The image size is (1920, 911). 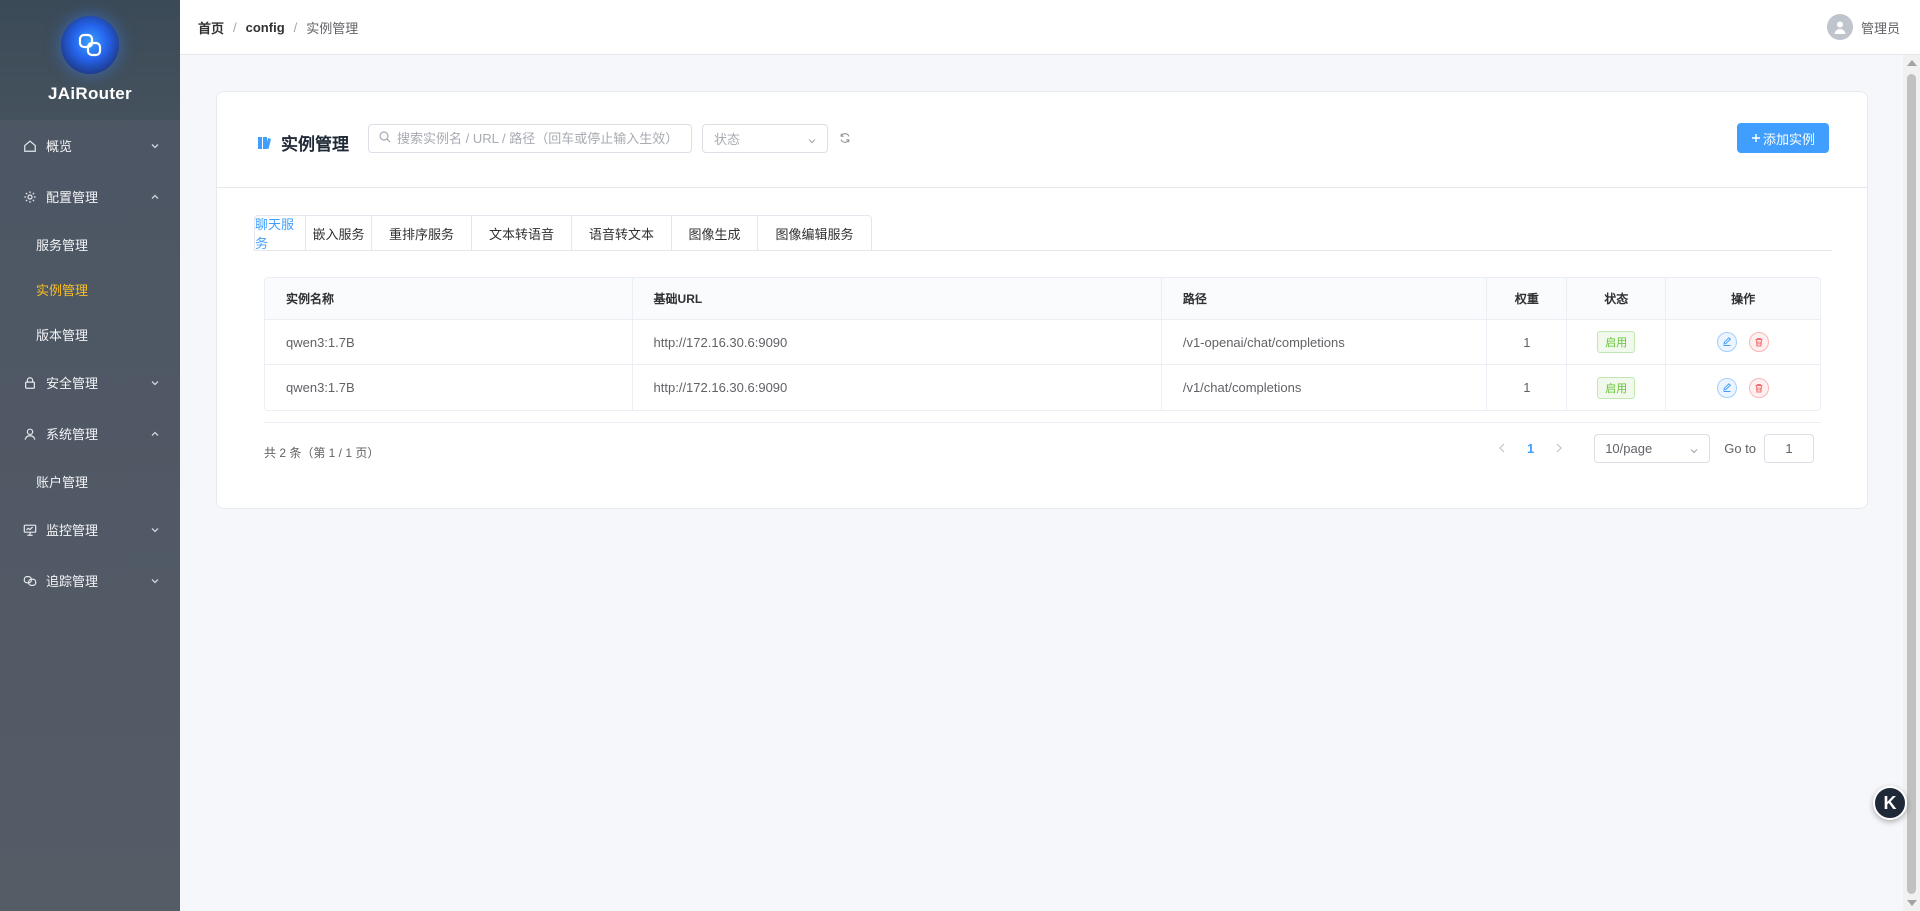 What do you see at coordinates (211, 27) in the screenshot?
I see `breadcrumb-home: 首页` at bounding box center [211, 27].